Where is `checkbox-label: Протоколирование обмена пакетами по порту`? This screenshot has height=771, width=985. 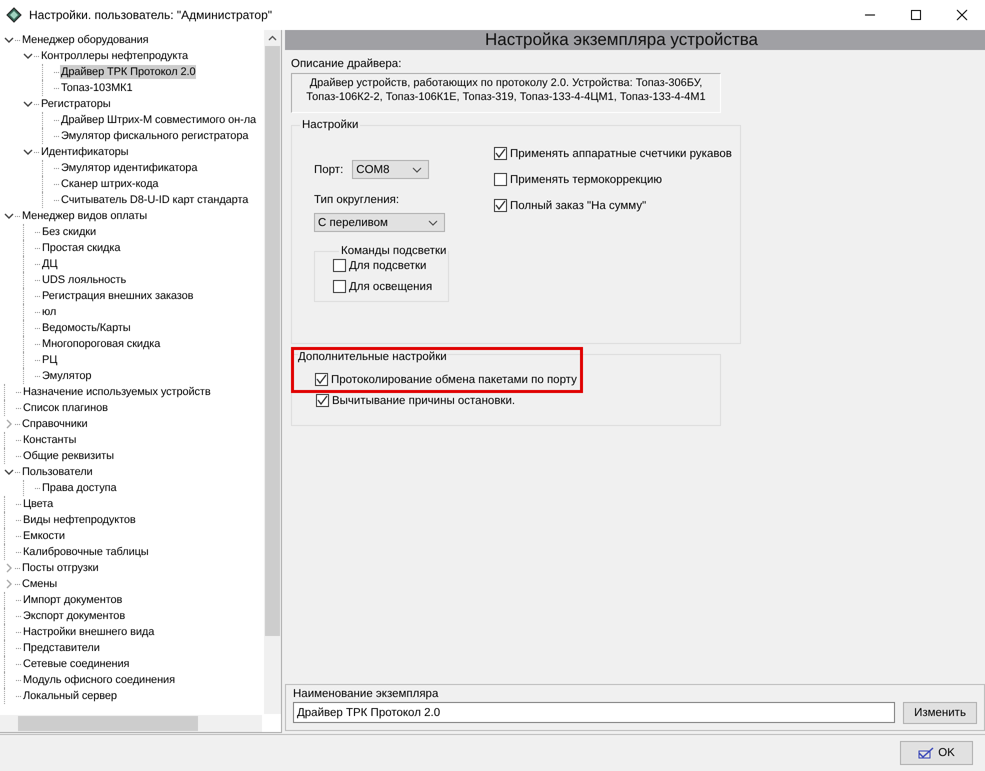 checkbox-label: Протоколирование обмена пакетами по порту is located at coordinates (454, 380).